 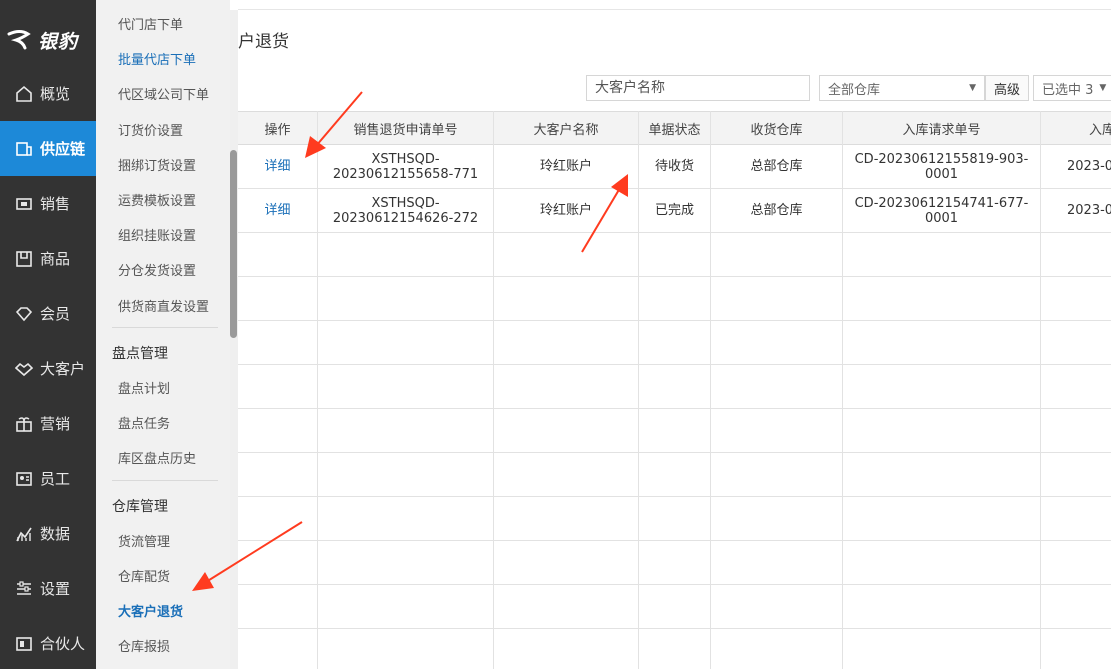 I want to click on main-nav: 银豹 概览 供应链 销售 商品 会员 大客户 营销 员工 数据 设置 合伙人, so click(x=48, y=334).